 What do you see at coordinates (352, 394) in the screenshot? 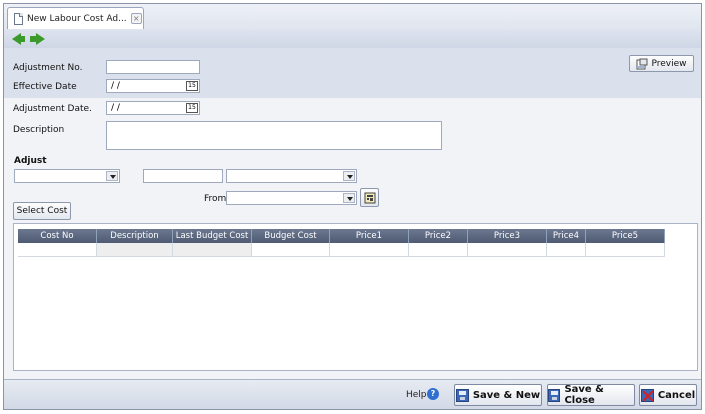
I see `footer-bar: Help ? Save & New Save & Close Cancel` at bounding box center [352, 394].